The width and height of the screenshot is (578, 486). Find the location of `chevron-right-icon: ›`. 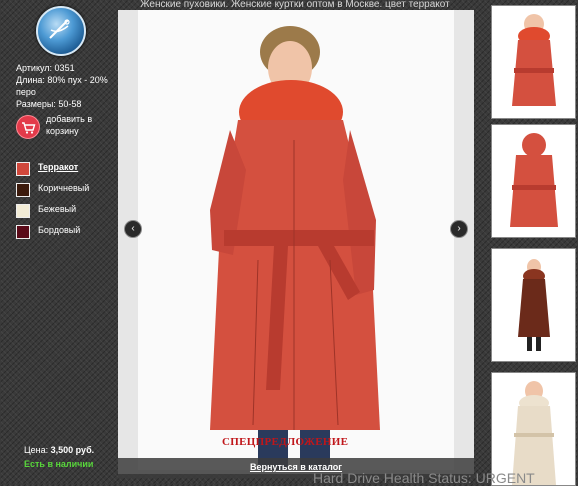

chevron-right-icon: › is located at coordinates (459, 228).